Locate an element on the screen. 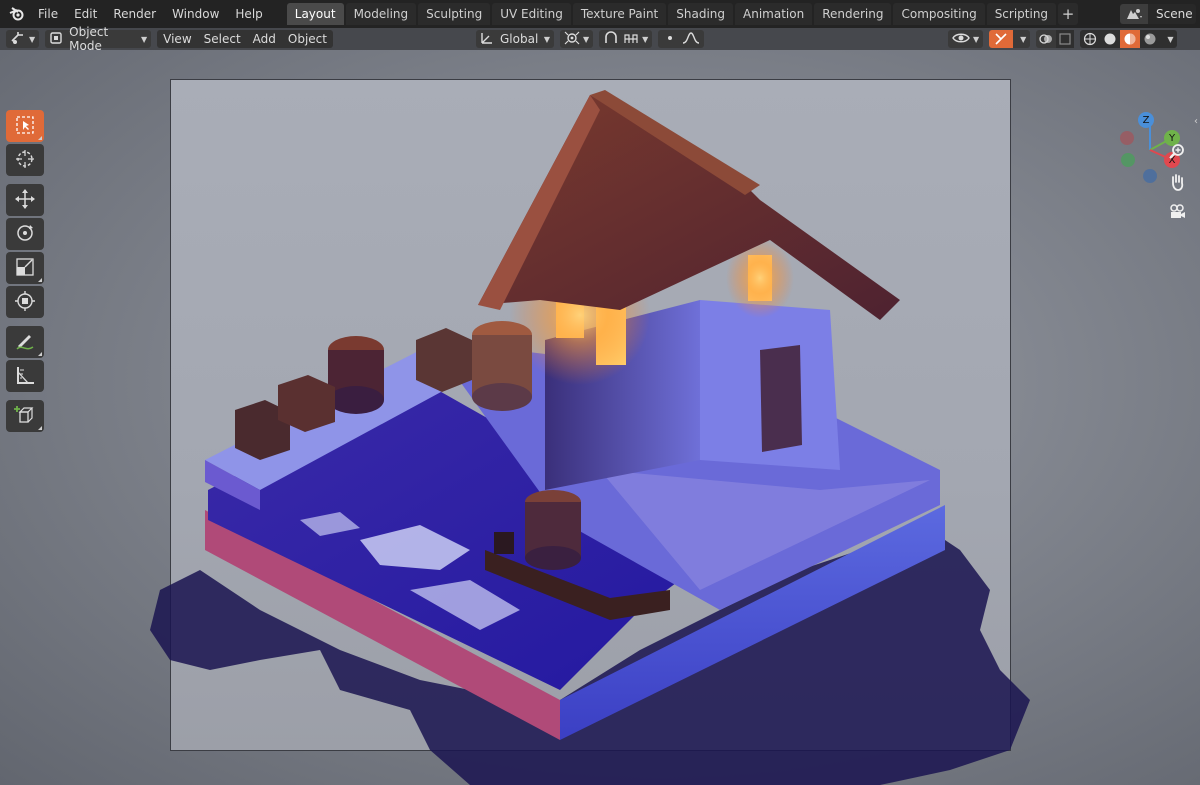 Image resolution: width=1200 pixels, height=785 pixels. add-cube-icon is located at coordinates (25, 416).